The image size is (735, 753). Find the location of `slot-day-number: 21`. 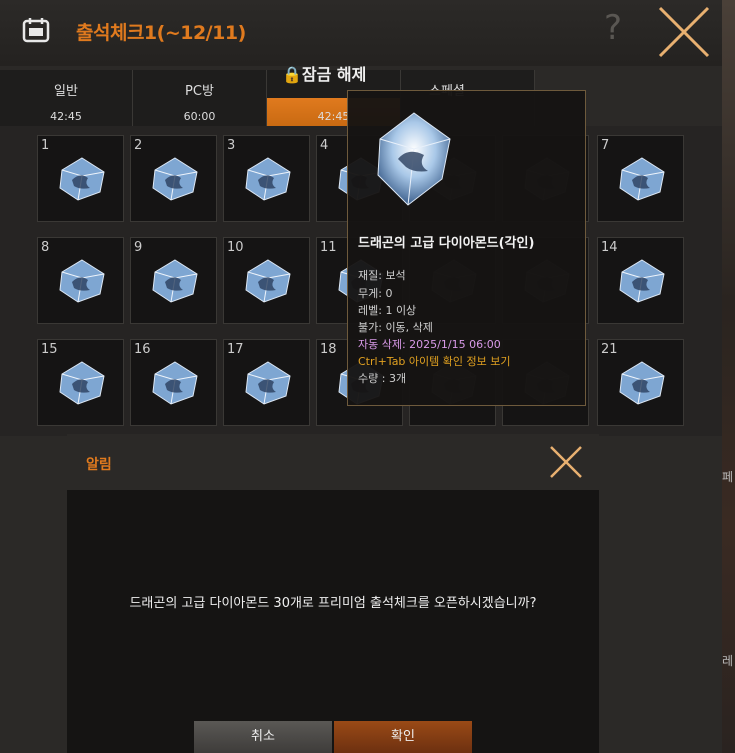

slot-day-number: 21 is located at coordinates (609, 349).